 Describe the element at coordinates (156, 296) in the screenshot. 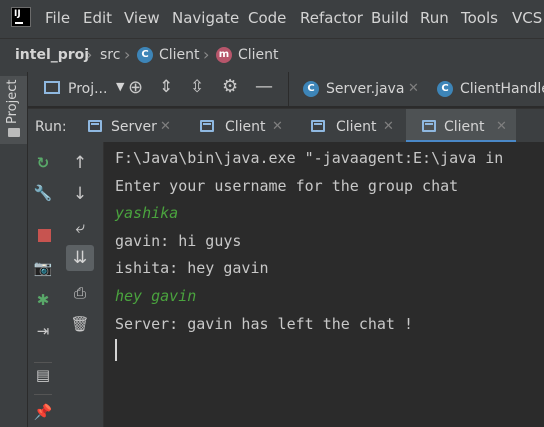

I see `console-user-input-line: hey gavin` at that location.